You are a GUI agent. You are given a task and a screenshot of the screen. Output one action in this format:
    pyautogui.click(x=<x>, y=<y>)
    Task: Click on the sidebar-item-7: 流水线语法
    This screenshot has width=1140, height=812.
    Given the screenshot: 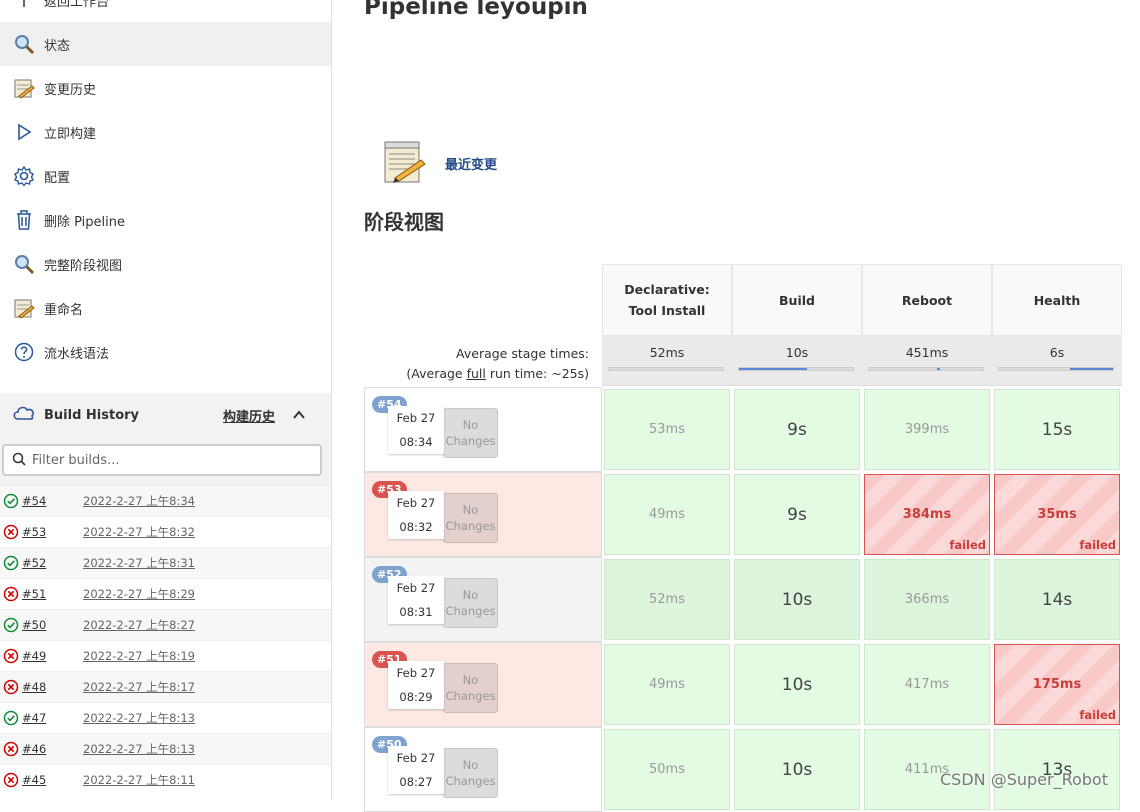 What is the action you would take?
    pyautogui.click(x=165, y=352)
    